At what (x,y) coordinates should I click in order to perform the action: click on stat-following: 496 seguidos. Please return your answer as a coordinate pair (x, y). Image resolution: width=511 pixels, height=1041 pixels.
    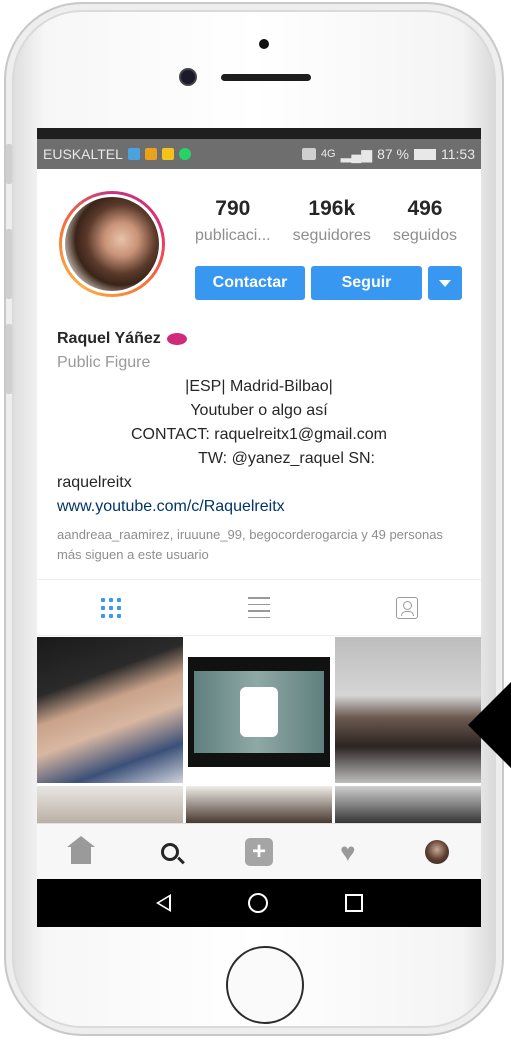
    Looking at the image, I should click on (425, 221).